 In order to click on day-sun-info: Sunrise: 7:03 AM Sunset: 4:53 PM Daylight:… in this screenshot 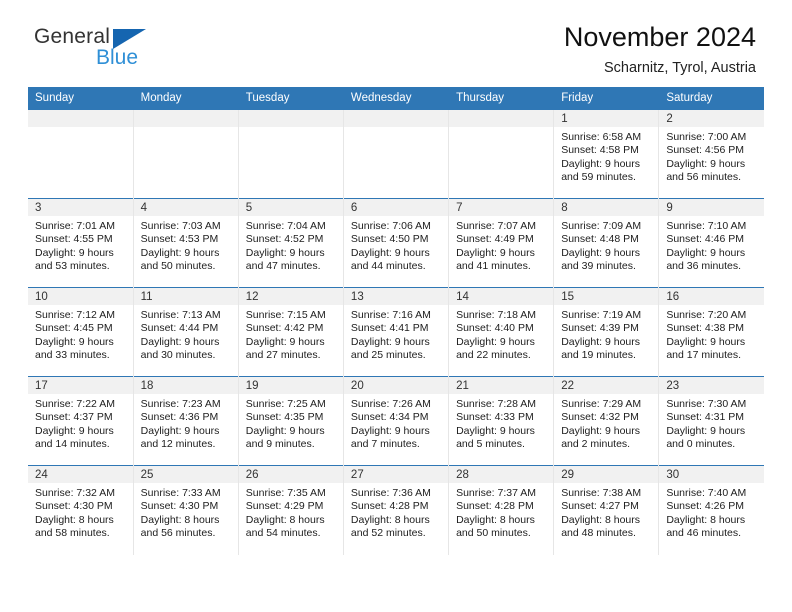, I will do `click(186, 245)`.